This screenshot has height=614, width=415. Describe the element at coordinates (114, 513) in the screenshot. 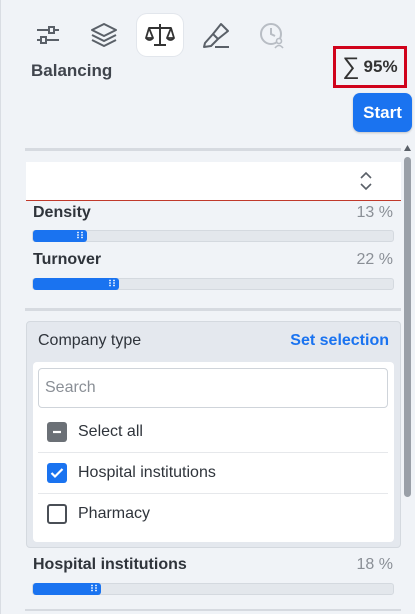

I see `option-label: Pharmacy` at that location.